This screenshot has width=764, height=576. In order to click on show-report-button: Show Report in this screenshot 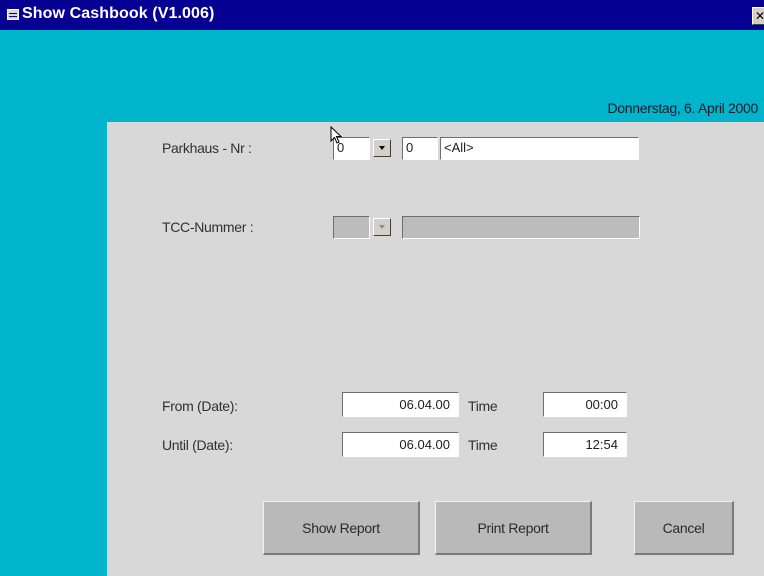, I will do `click(341, 528)`.